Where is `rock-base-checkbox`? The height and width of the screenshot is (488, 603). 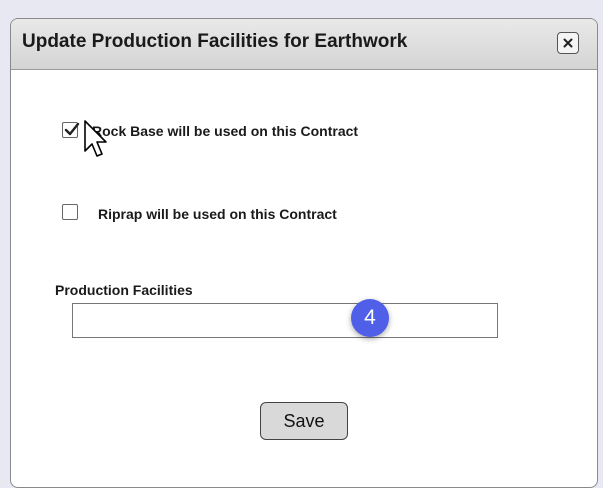
rock-base-checkbox is located at coordinates (71, 130).